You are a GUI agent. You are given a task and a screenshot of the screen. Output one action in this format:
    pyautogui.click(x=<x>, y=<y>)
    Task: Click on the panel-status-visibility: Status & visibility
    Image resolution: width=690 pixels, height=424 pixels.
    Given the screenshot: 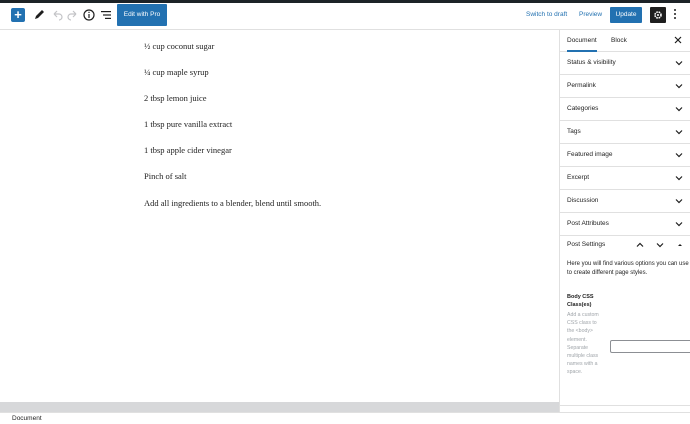 What is the action you would take?
    pyautogui.click(x=625, y=63)
    